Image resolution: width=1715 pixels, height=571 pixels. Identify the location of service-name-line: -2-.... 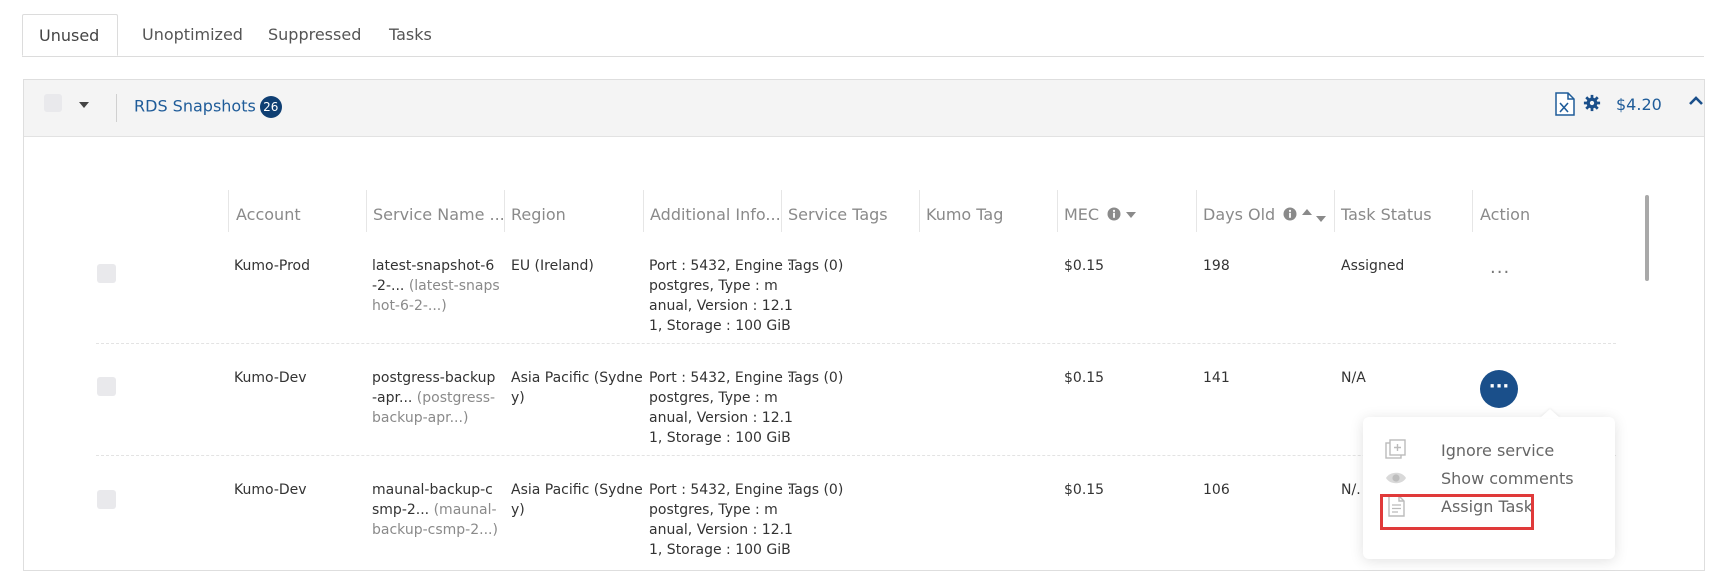
(388, 286).